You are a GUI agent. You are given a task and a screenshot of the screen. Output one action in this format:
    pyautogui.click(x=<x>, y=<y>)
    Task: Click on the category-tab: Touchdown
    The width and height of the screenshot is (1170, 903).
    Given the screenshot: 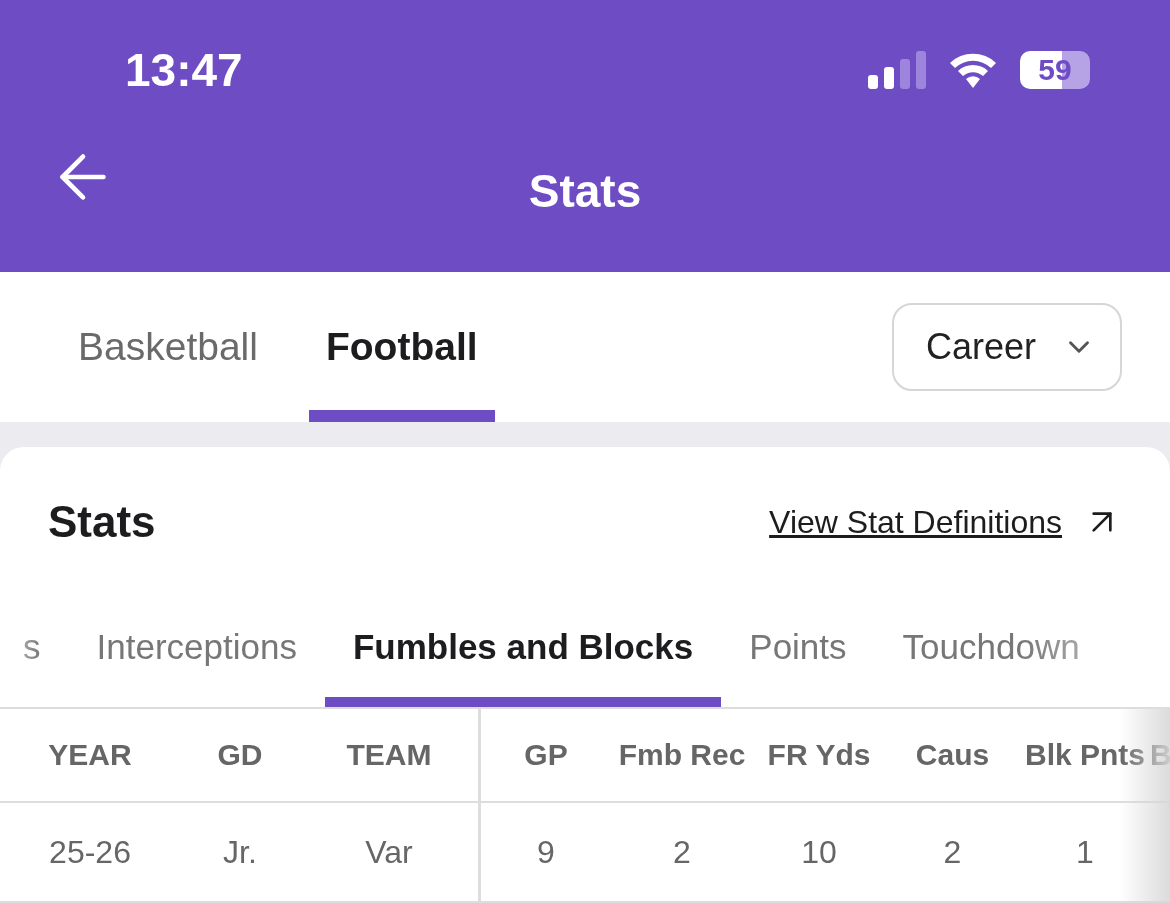 What is the action you would take?
    pyautogui.click(x=991, y=652)
    